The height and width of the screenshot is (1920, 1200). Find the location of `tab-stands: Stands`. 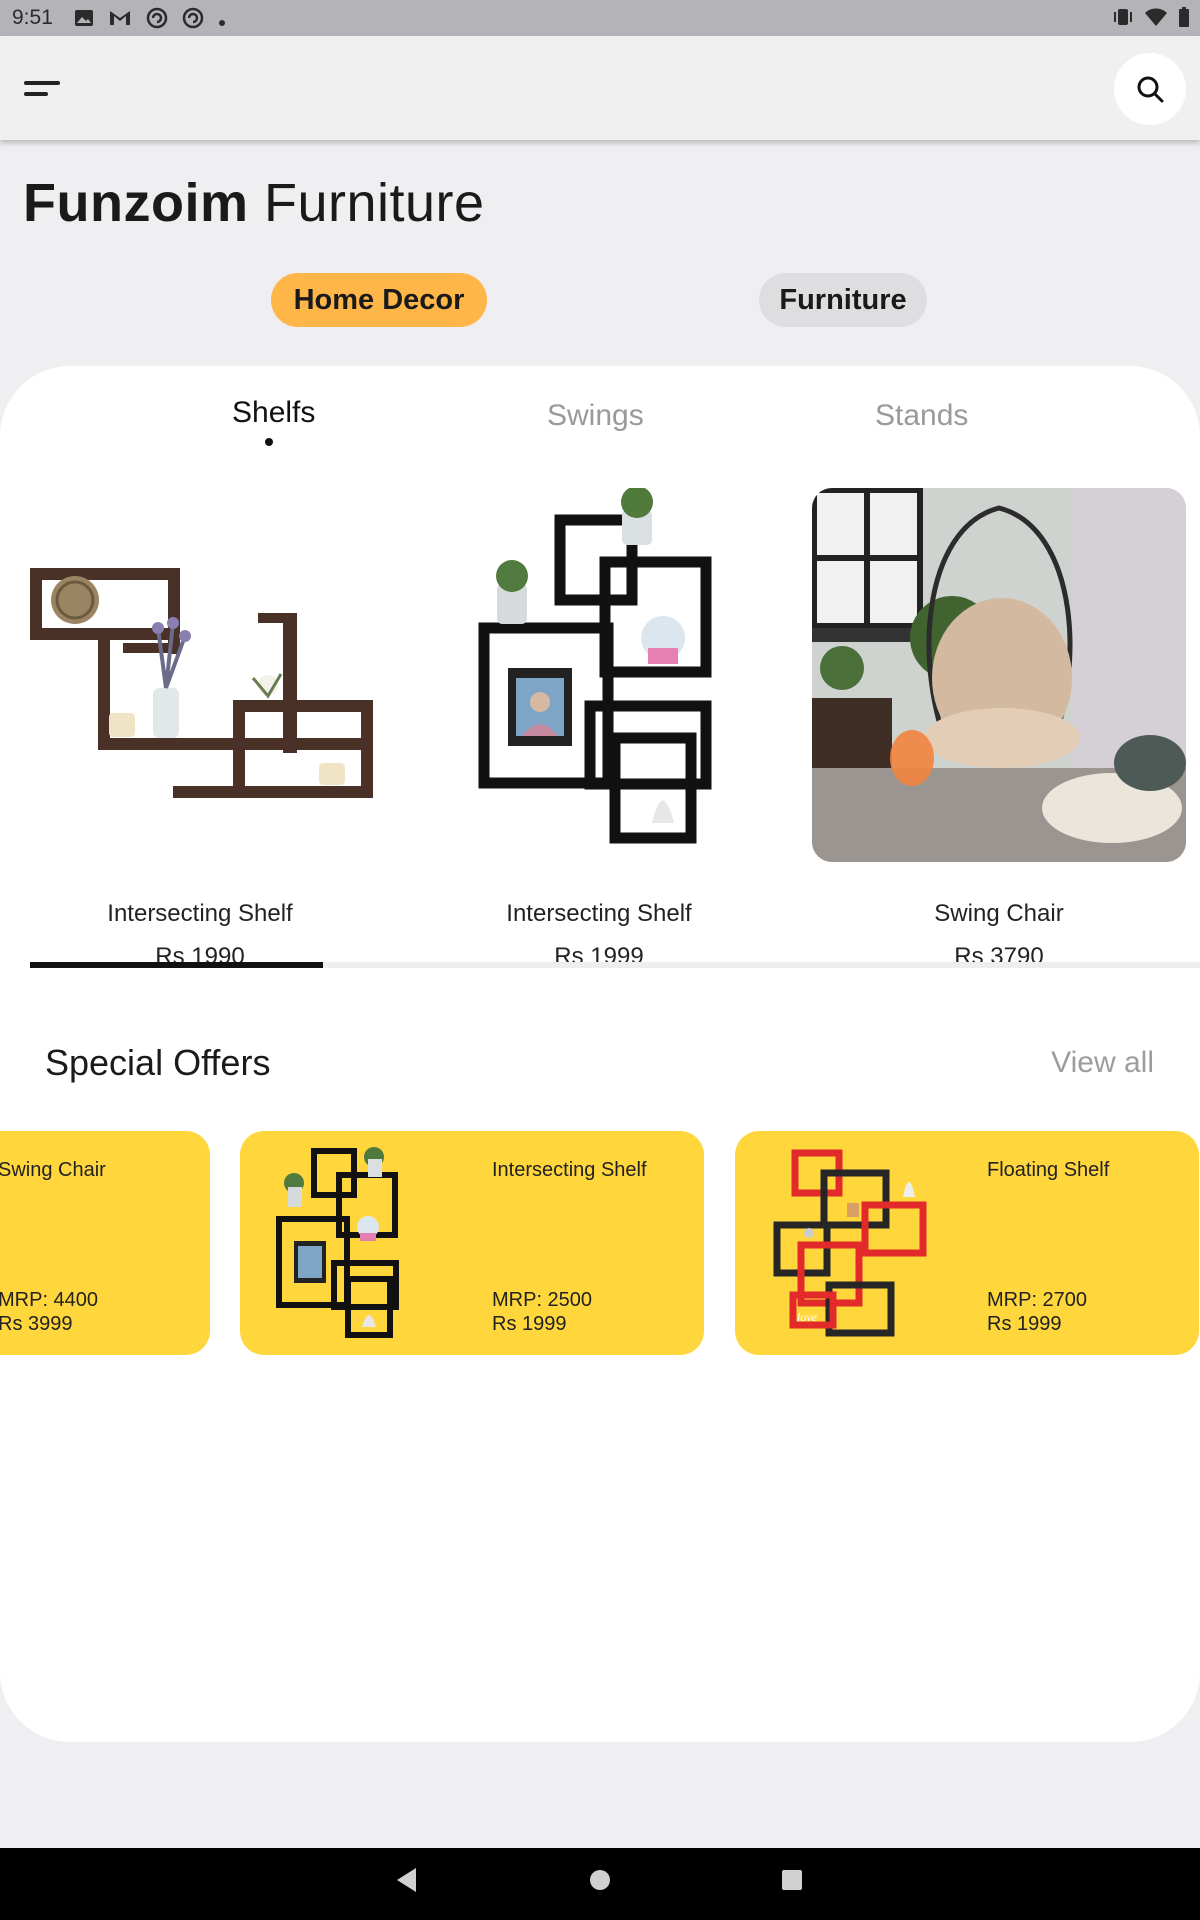

tab-stands: Stands is located at coordinates (921, 416).